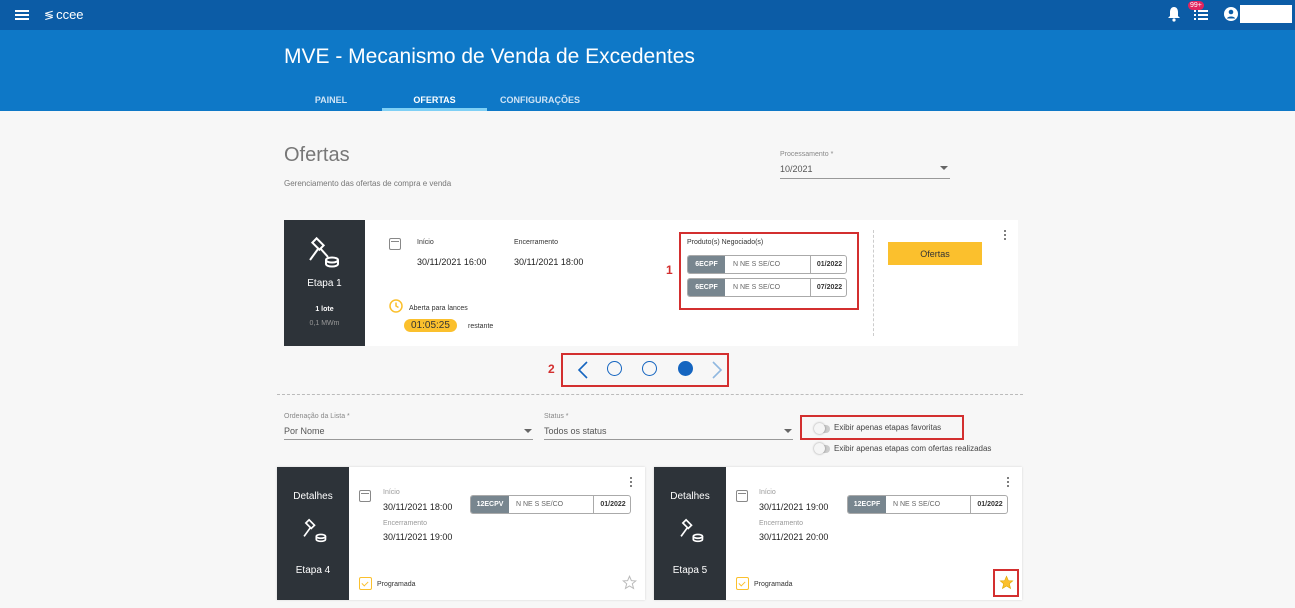 The image size is (1295, 608). What do you see at coordinates (418, 507) in the screenshot?
I see `inicio-value: 30/11/2021 18:00` at bounding box center [418, 507].